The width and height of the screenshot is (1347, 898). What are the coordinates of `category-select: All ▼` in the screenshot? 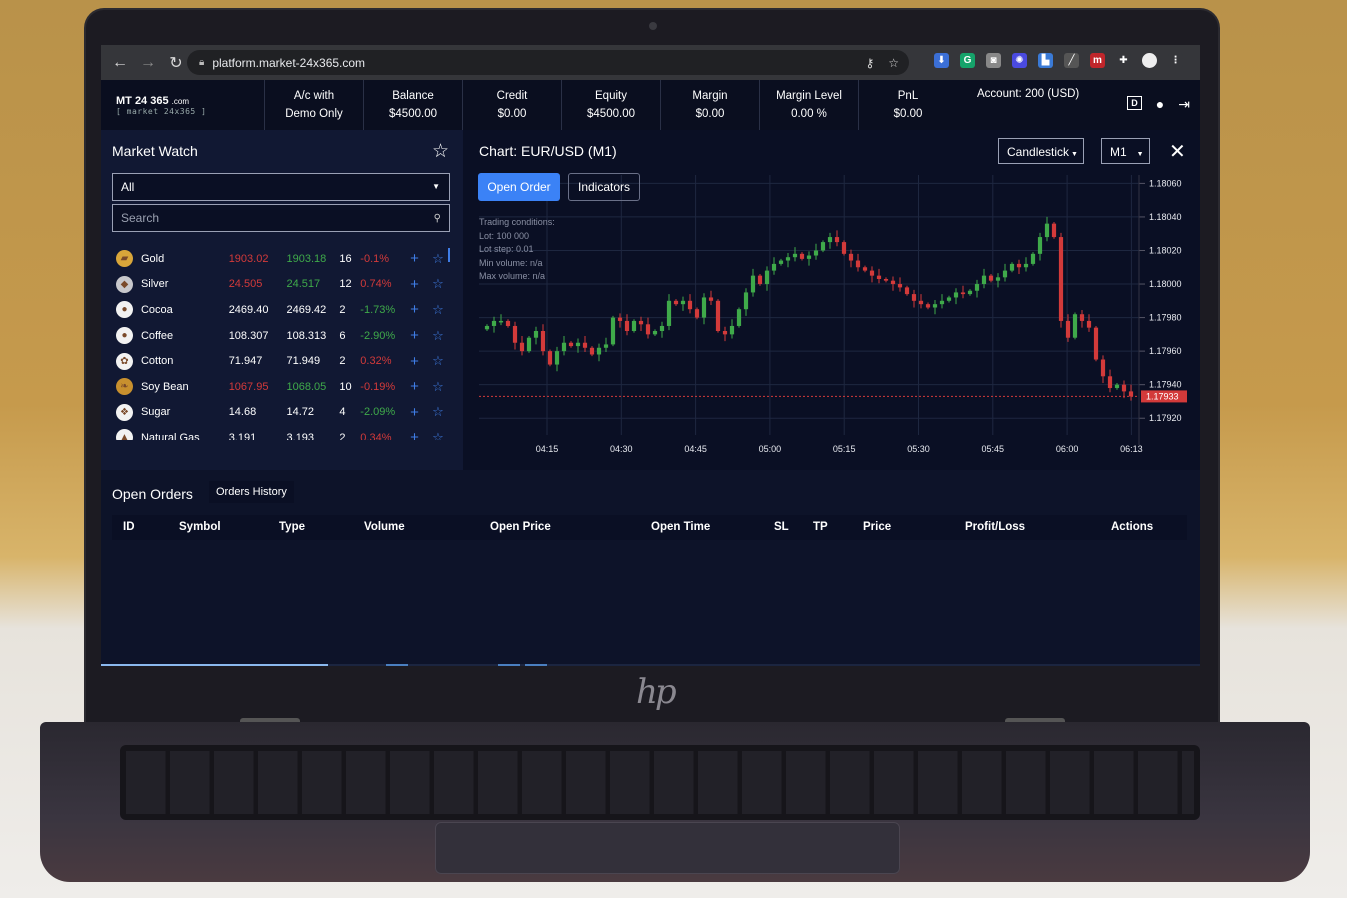 It's located at (281, 187).